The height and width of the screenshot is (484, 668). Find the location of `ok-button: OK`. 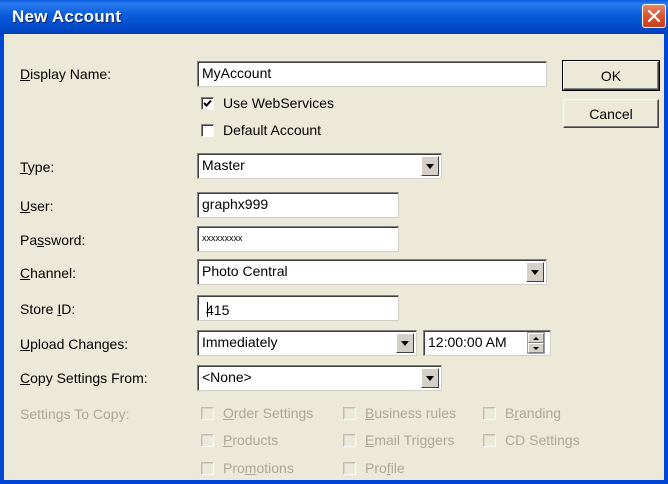

ok-button: OK is located at coordinates (611, 75).